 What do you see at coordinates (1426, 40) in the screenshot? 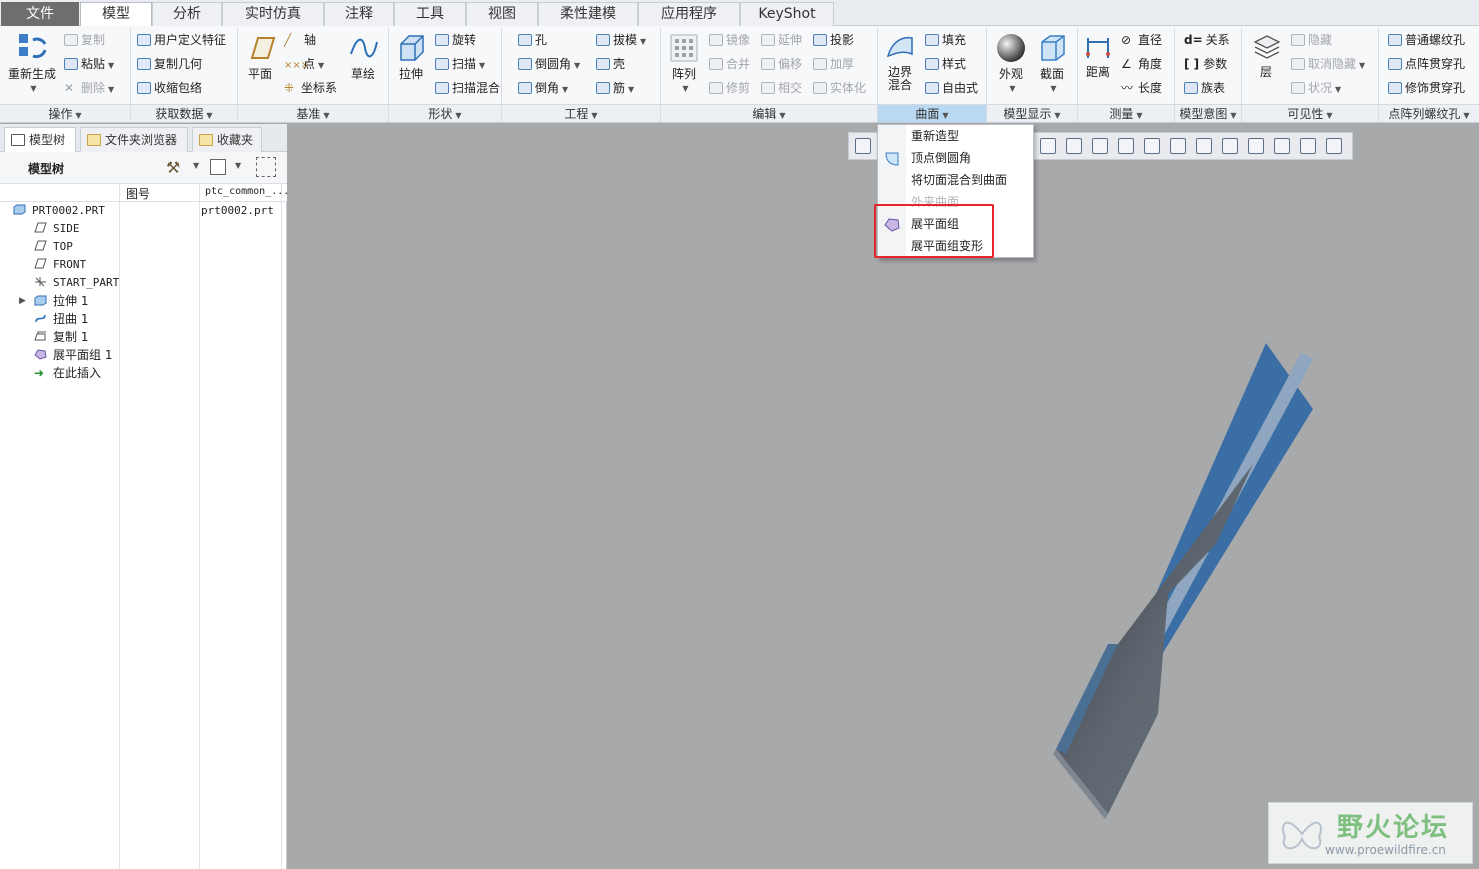
I see `normal-thread-hole-button: 普通螺纹孔` at bounding box center [1426, 40].